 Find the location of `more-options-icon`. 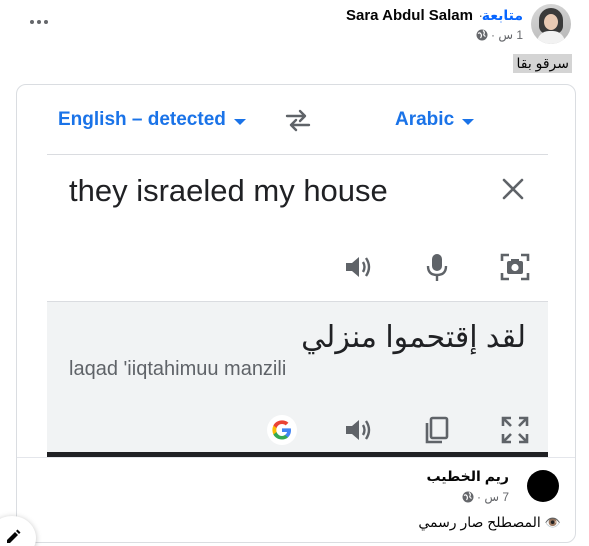

more-options-icon is located at coordinates (39, 22).